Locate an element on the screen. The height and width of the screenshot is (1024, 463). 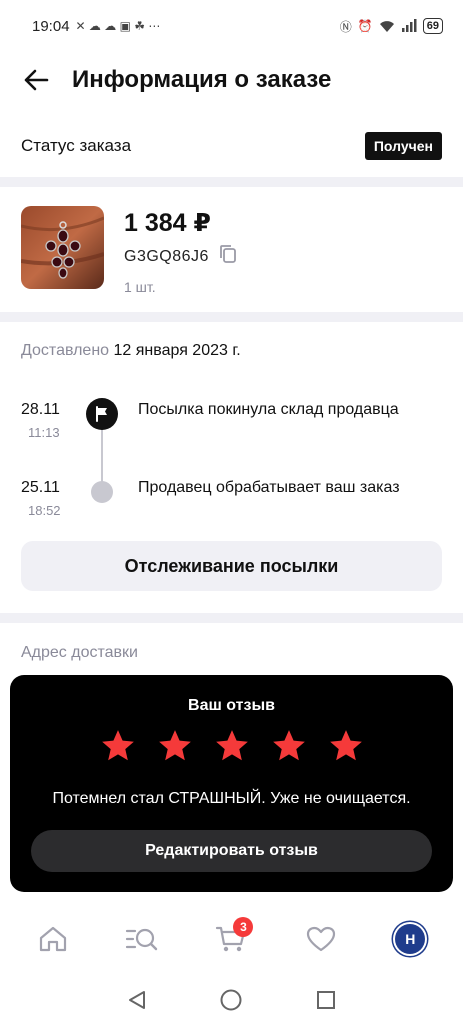
nav-home is located at coordinates (53, 939).